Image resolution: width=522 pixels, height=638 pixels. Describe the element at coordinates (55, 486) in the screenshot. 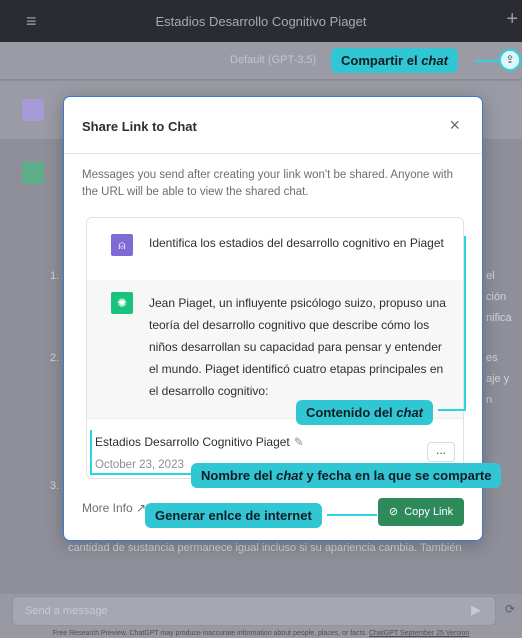

I see `bg-list-number: 3.` at that location.